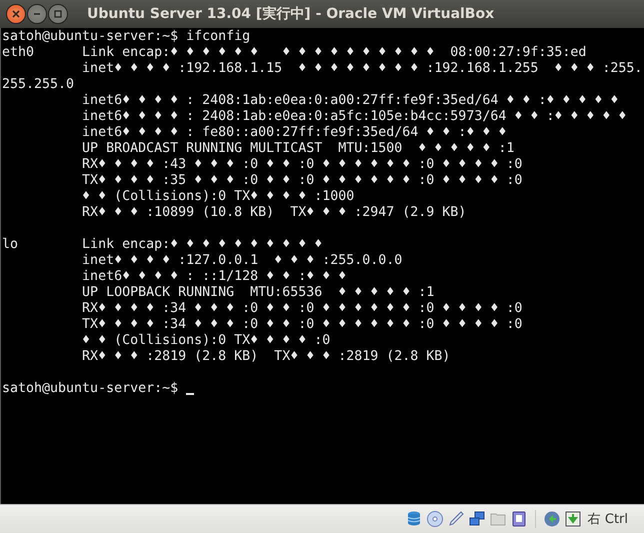 The height and width of the screenshot is (533, 644). What do you see at coordinates (39, 85) in the screenshot?
I see `terminal-line: 255.255.0` at bounding box center [39, 85].